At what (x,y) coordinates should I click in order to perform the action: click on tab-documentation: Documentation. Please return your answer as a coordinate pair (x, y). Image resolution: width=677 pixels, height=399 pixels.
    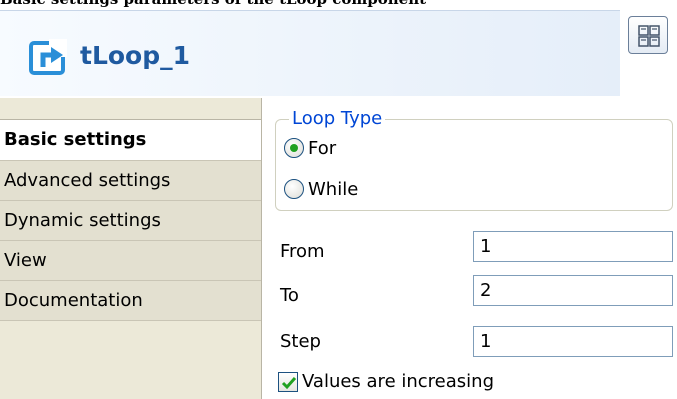
    Looking at the image, I should click on (130, 301).